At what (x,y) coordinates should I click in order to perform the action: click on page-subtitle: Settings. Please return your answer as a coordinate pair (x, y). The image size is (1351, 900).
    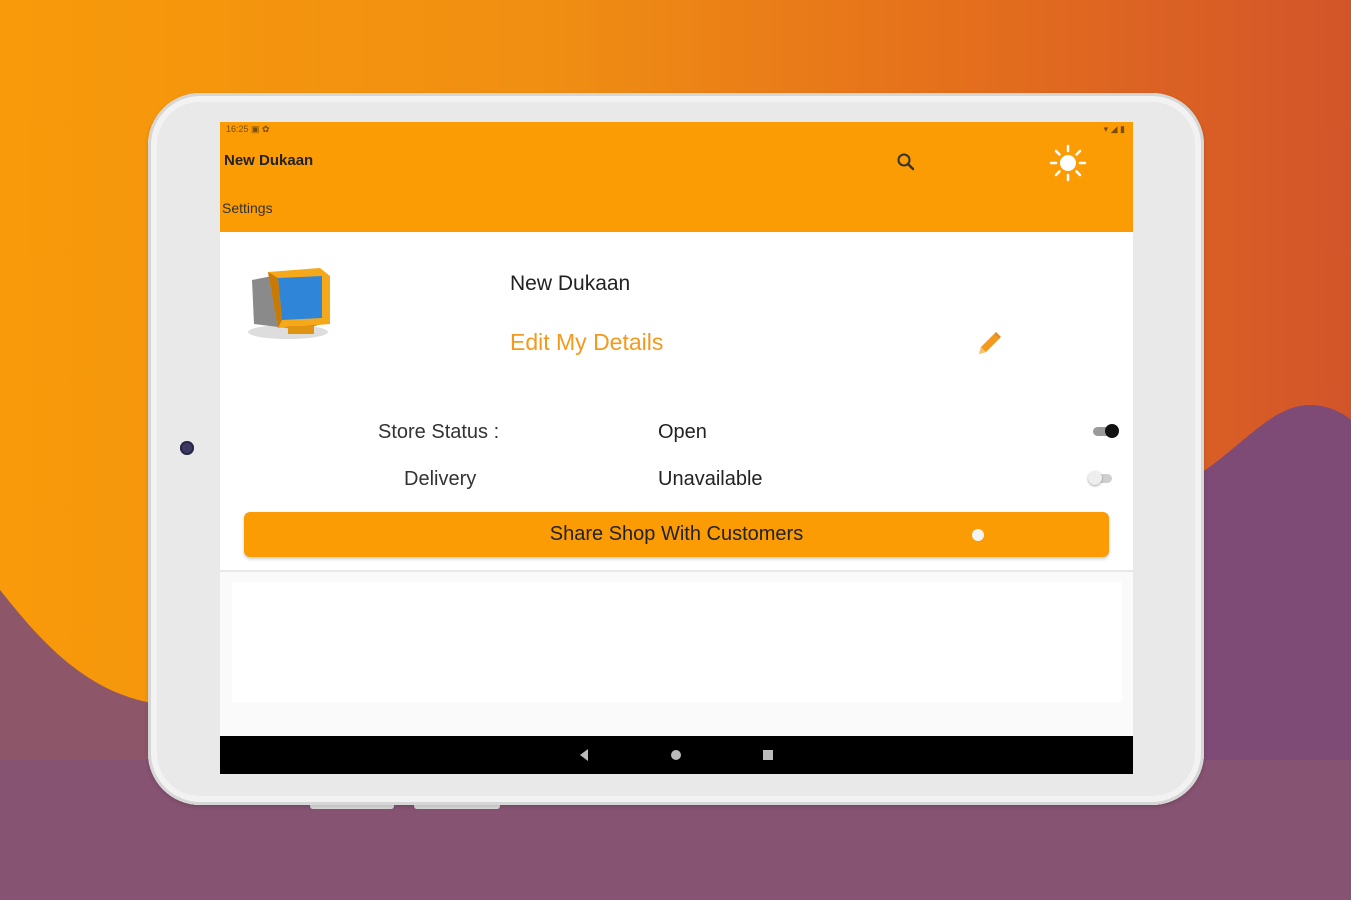
    Looking at the image, I should click on (247, 208).